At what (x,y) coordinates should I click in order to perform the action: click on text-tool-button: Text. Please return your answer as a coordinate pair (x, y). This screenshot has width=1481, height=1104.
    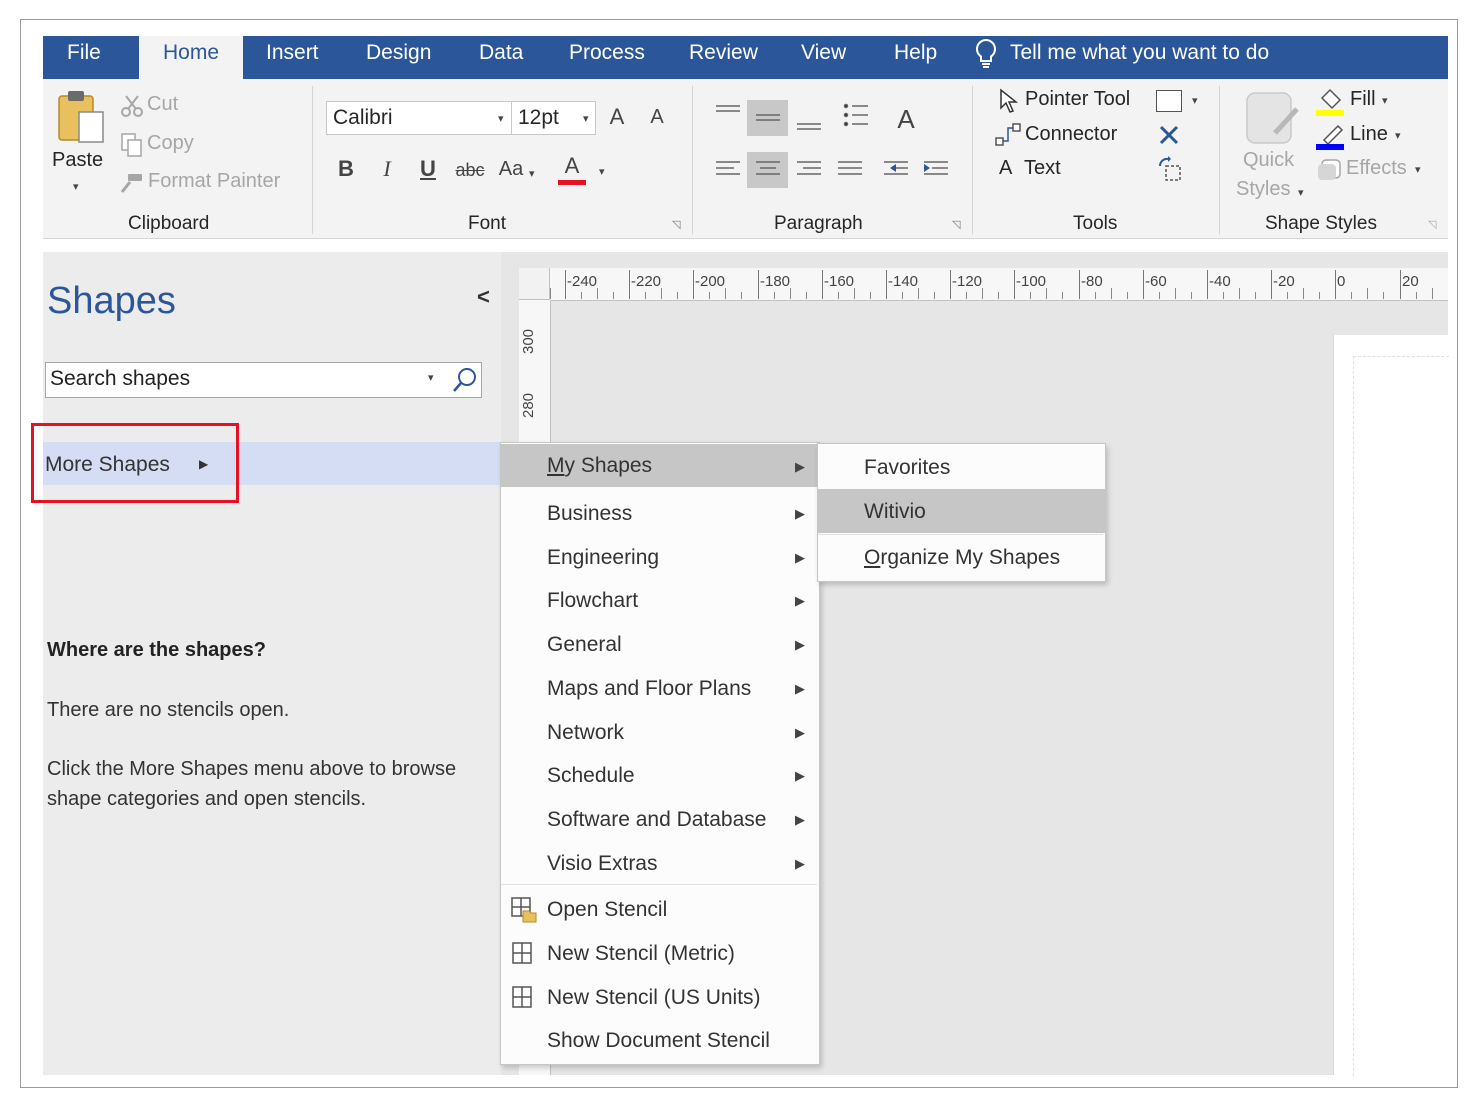
    Looking at the image, I should click on (1042, 168).